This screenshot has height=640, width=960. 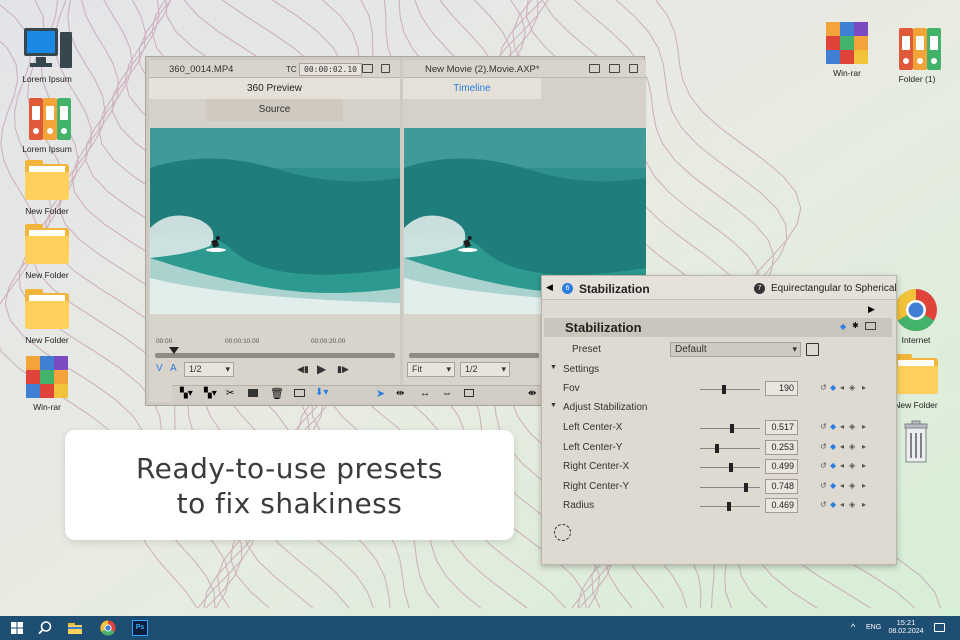 I want to click on clock-time: 15:21, so click(x=906, y=622).